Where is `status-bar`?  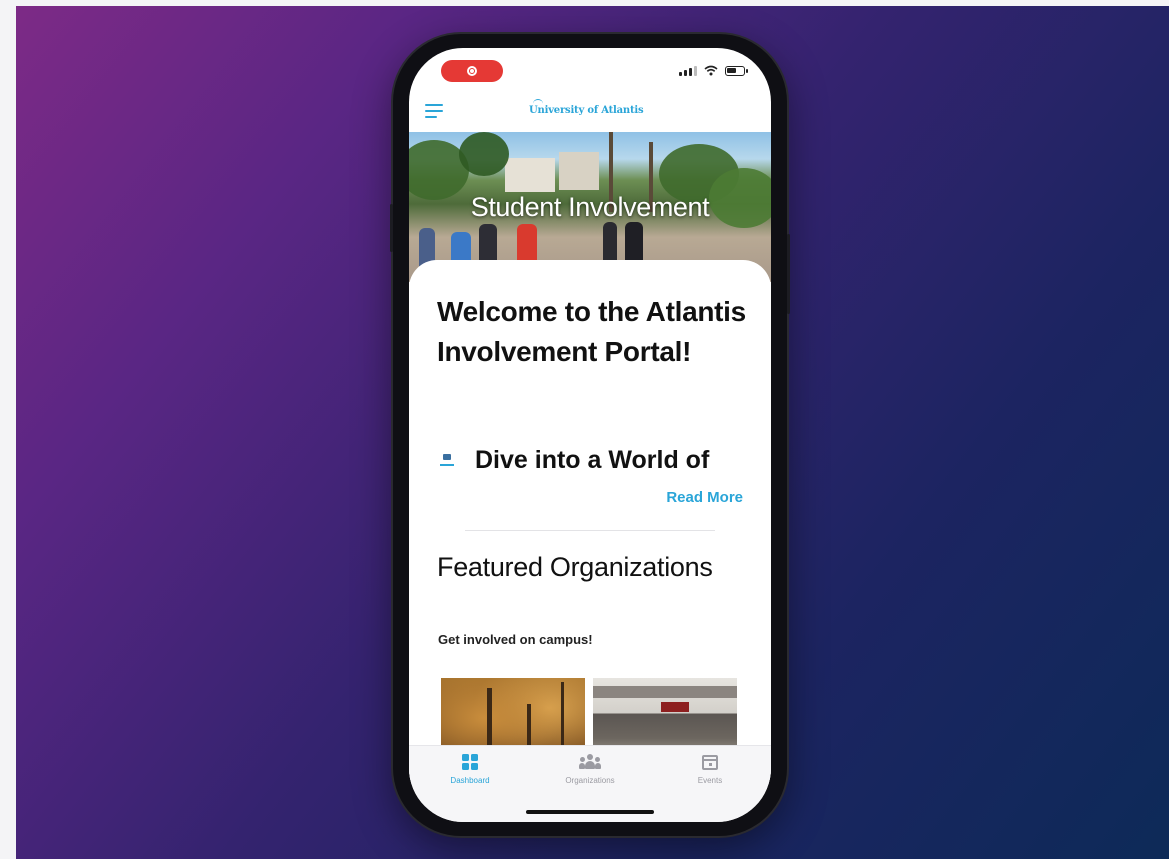
status-bar is located at coordinates (590, 70).